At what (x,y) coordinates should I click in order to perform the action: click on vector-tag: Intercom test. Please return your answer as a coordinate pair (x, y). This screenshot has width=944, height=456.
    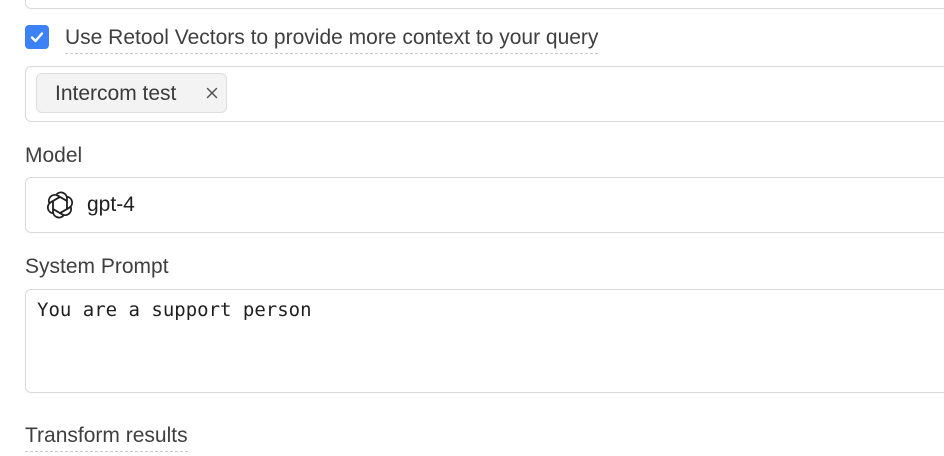
    Looking at the image, I should click on (131, 93).